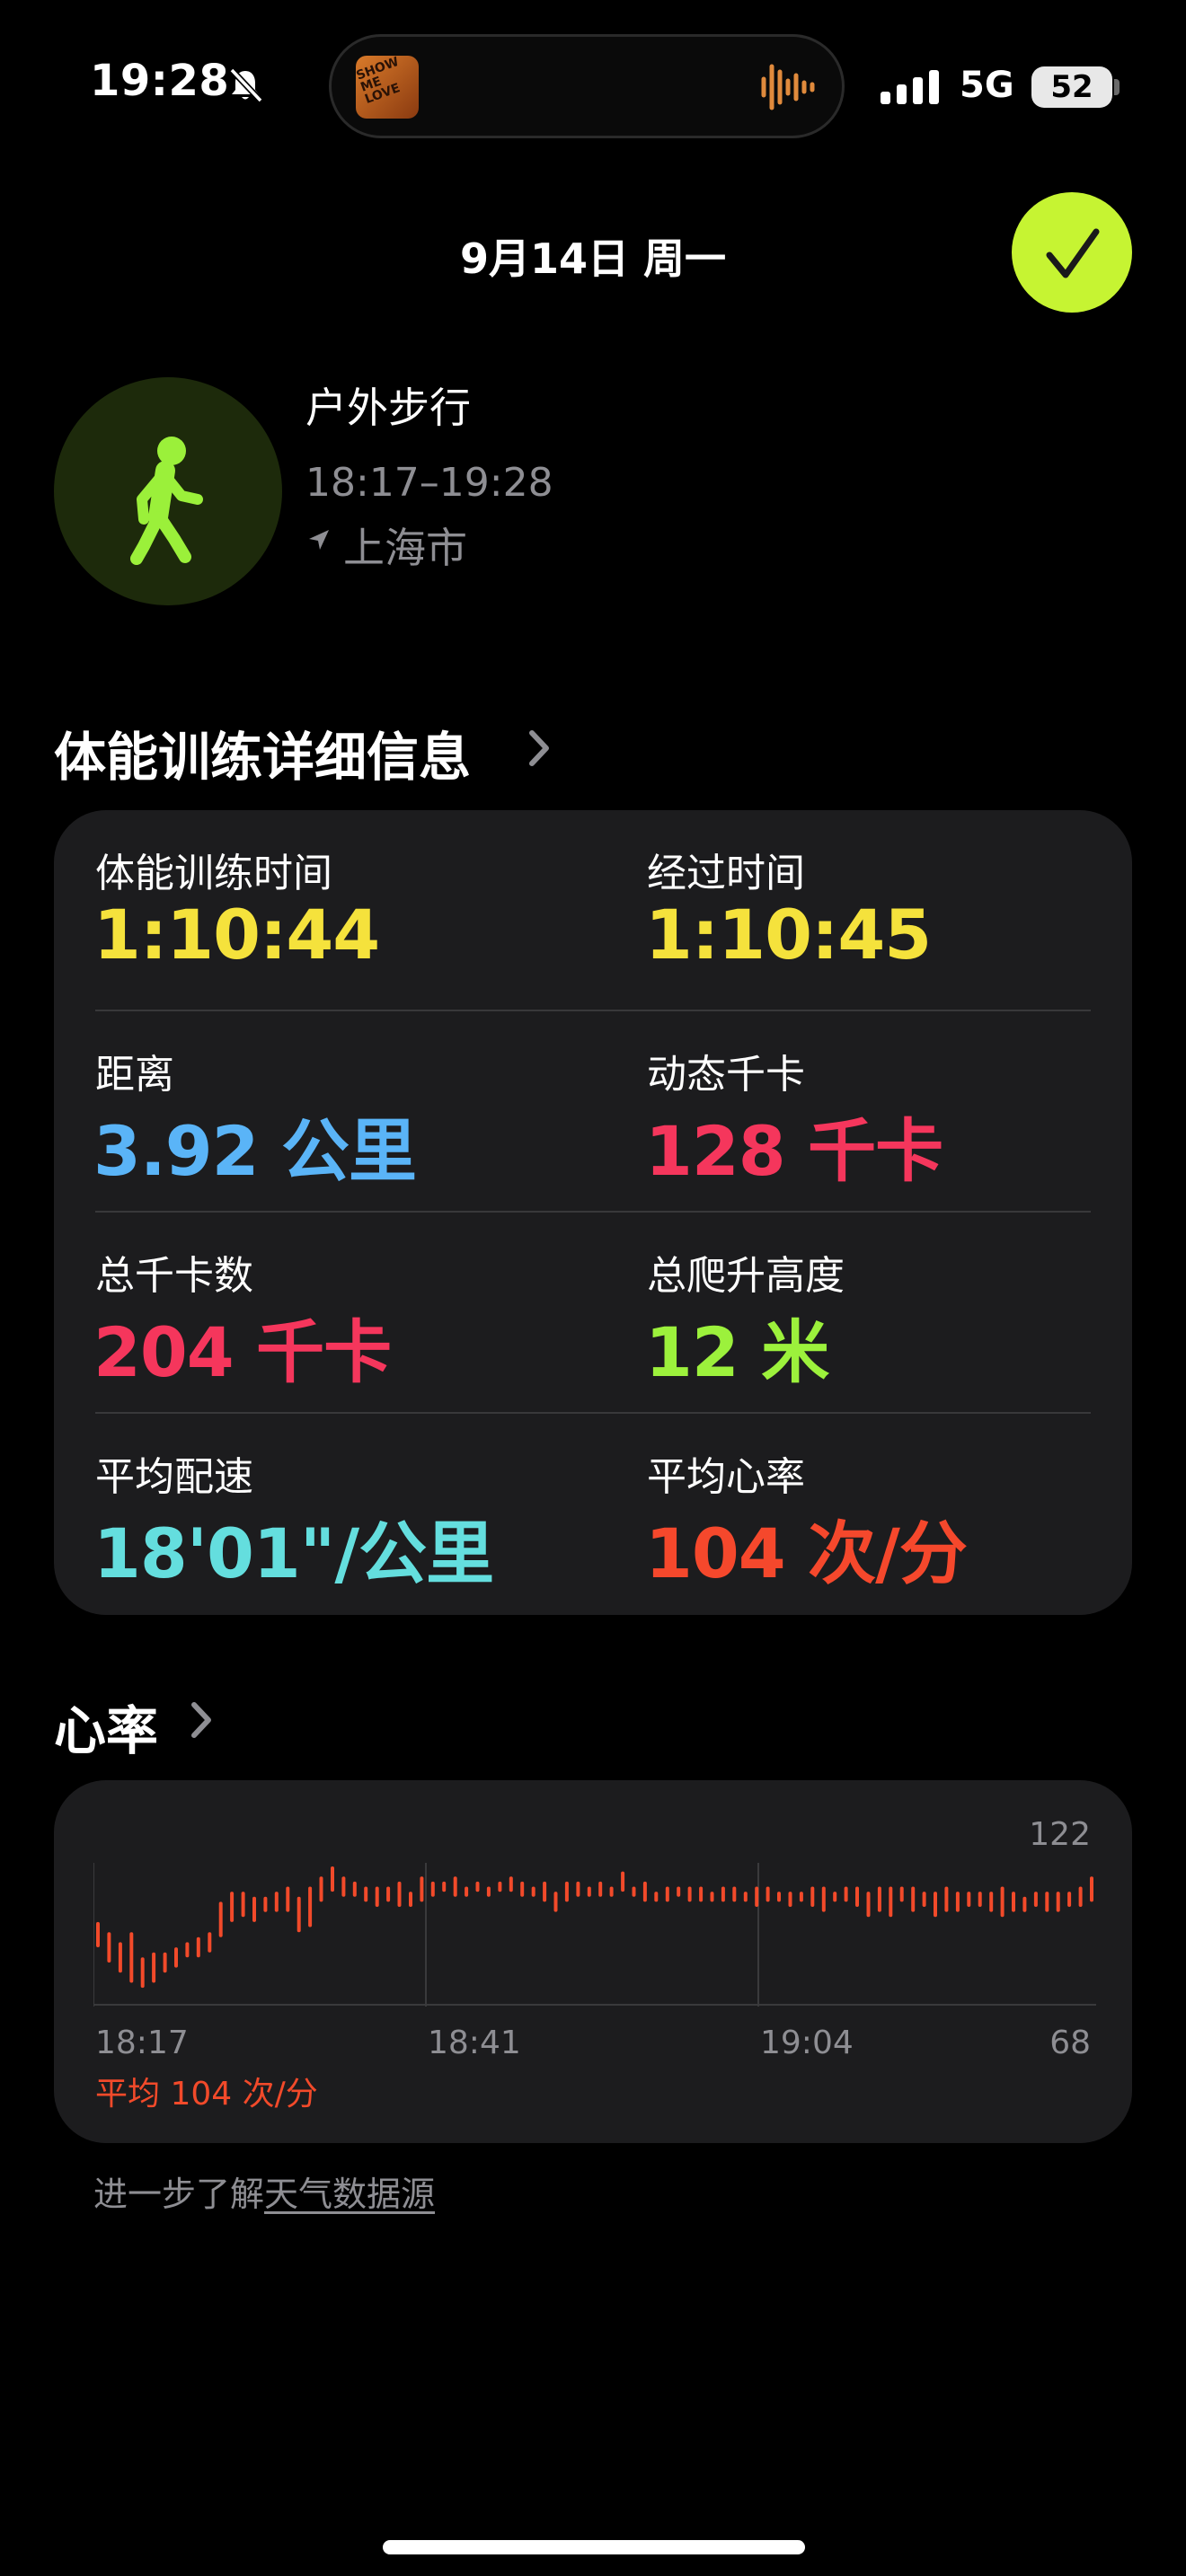 This screenshot has height=2576, width=1186. What do you see at coordinates (474, 2043) in the screenshot?
I see `hr-x-label: 18:41` at bounding box center [474, 2043].